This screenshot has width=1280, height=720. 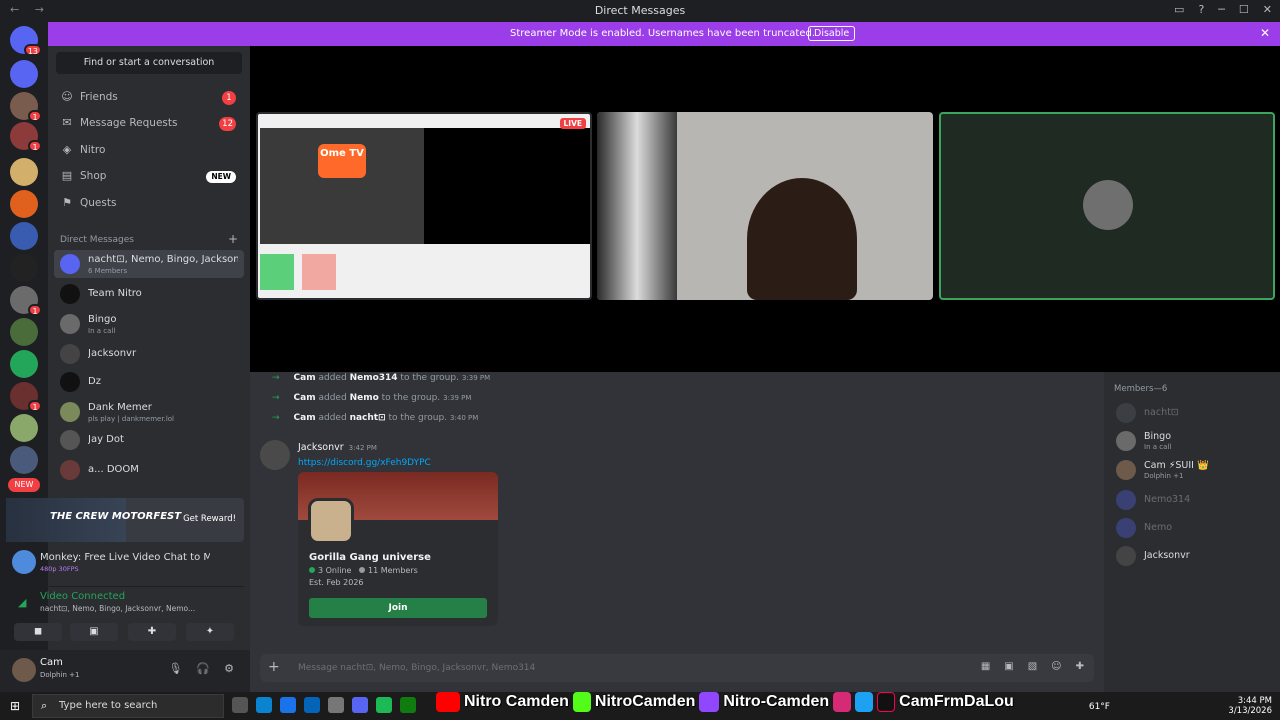 I want to click on dm-item-dz: Dz, so click(x=149, y=382).